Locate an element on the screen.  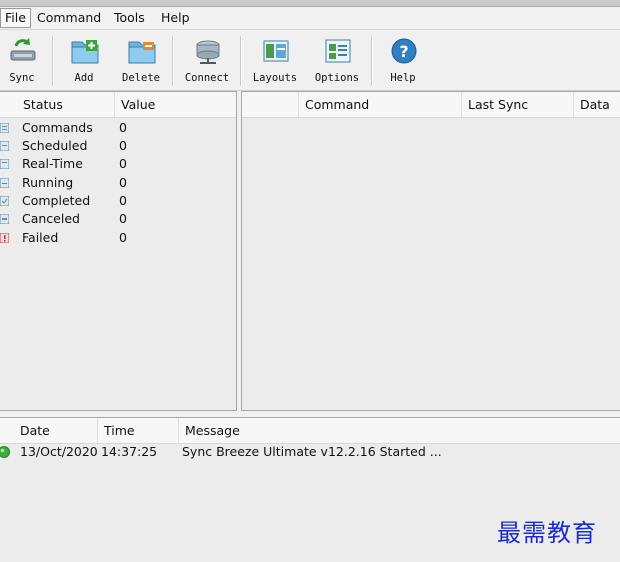
time-column-header: Time is located at coordinates (137, 430).